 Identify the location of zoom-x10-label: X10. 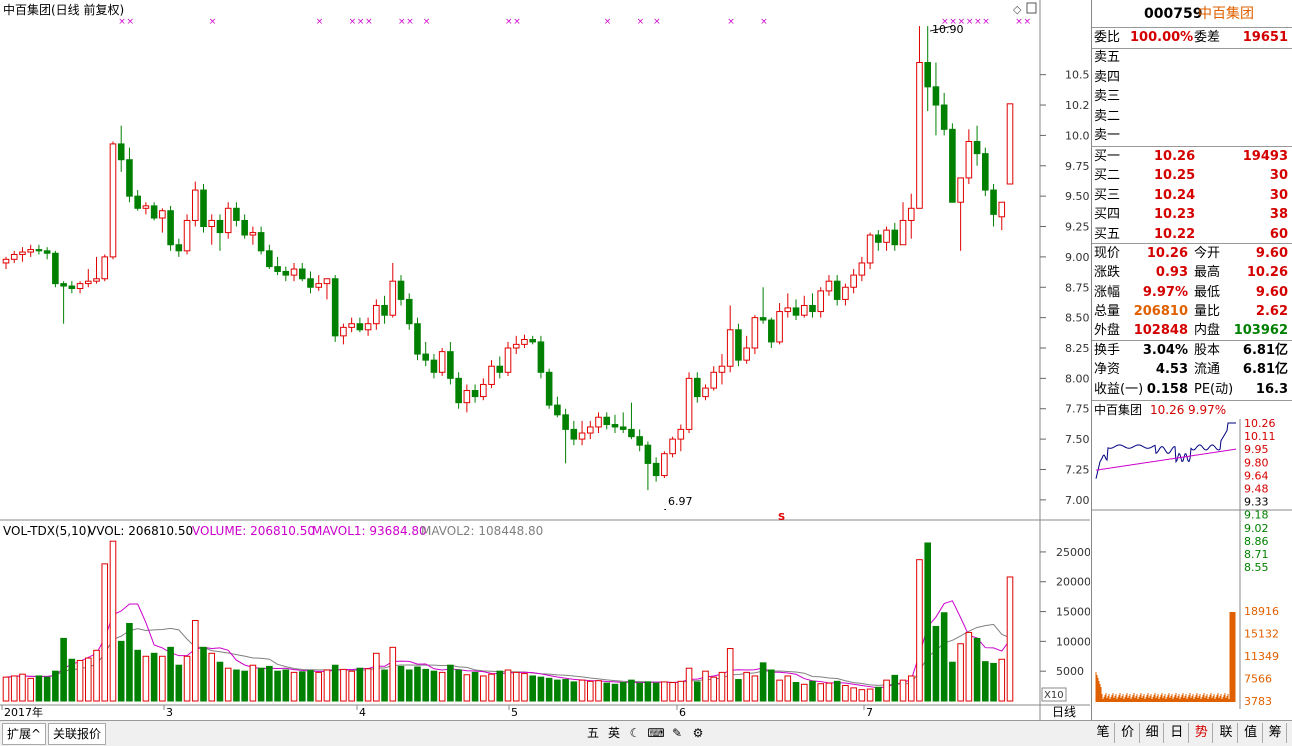
(1054, 695).